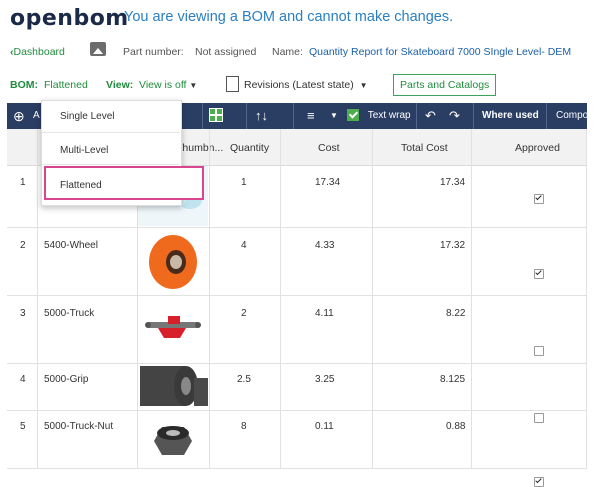 The width and height of the screenshot is (600, 487). I want to click on total-cost-cell: 17.32, so click(453, 245).